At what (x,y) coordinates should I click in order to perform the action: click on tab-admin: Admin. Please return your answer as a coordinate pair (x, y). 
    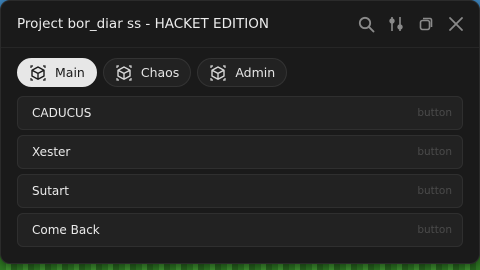
    Looking at the image, I should click on (242, 72).